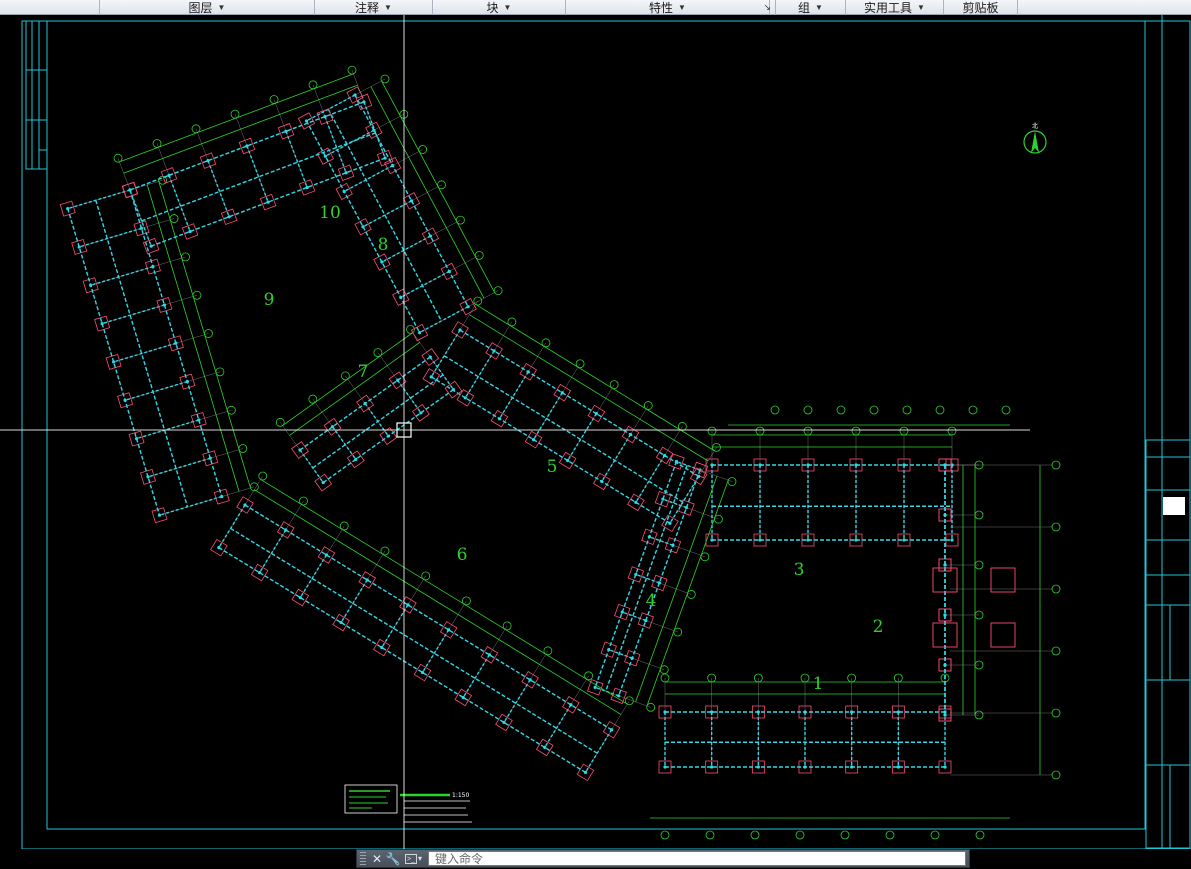 The image size is (1191, 869). What do you see at coordinates (462, 555) in the screenshot?
I see `zone-label: 6` at bounding box center [462, 555].